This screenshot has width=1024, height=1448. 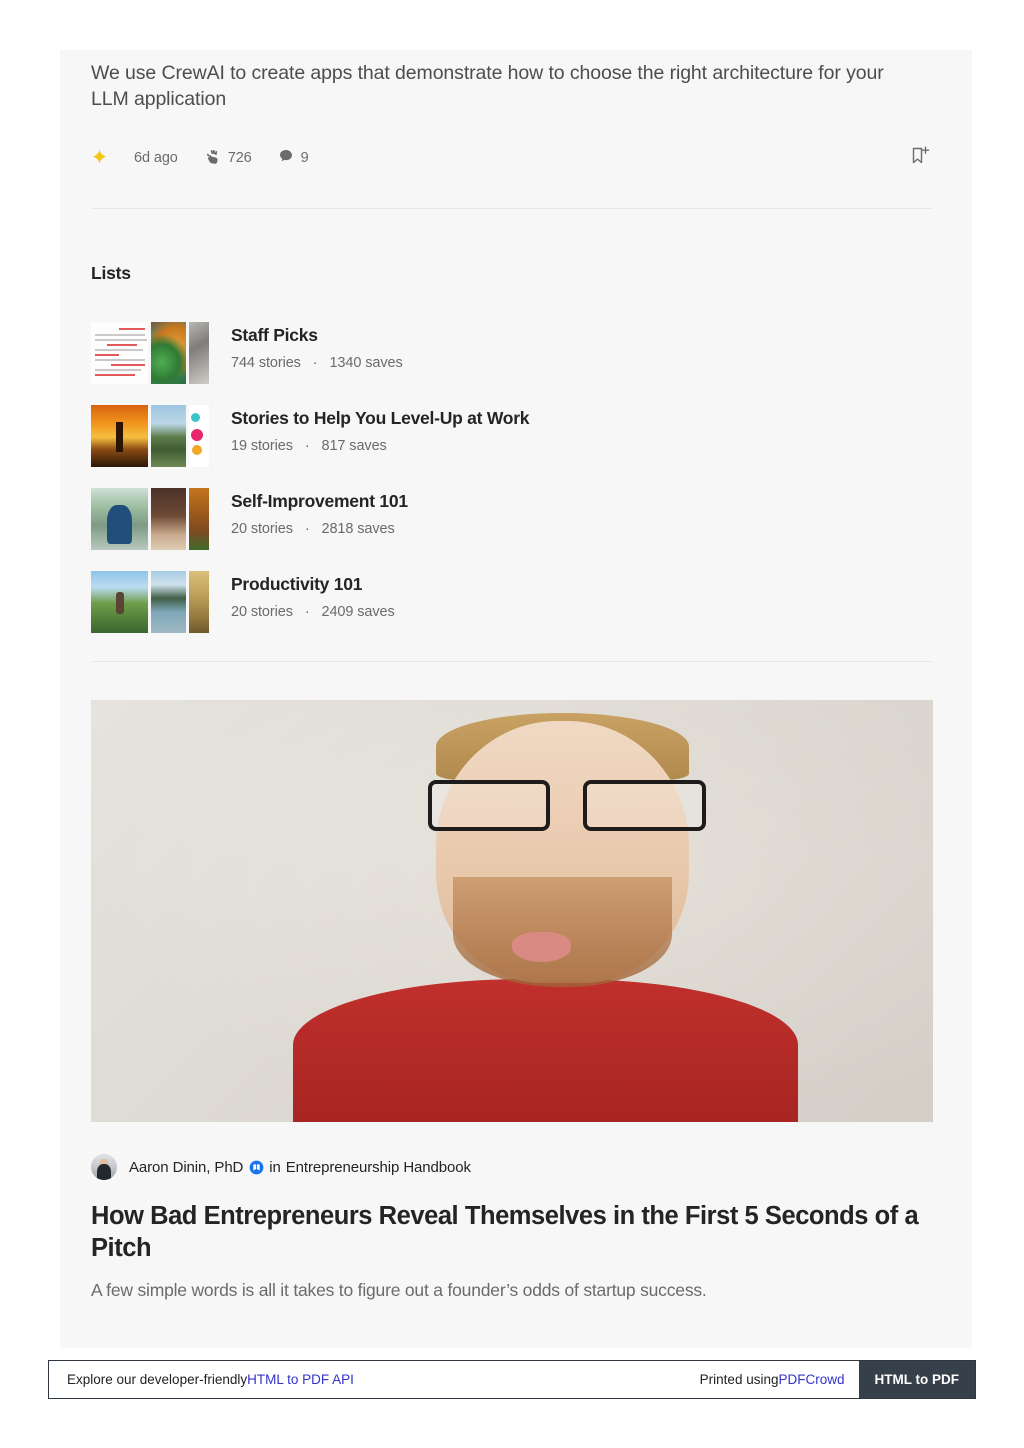 What do you see at coordinates (266, 363) in the screenshot?
I see `list-story-count: 744 stories` at bounding box center [266, 363].